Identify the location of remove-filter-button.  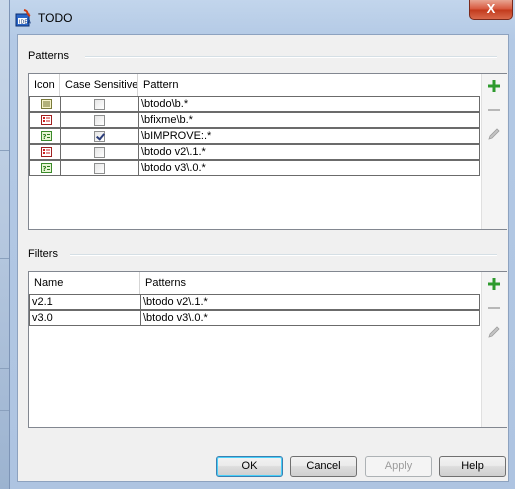
(494, 308).